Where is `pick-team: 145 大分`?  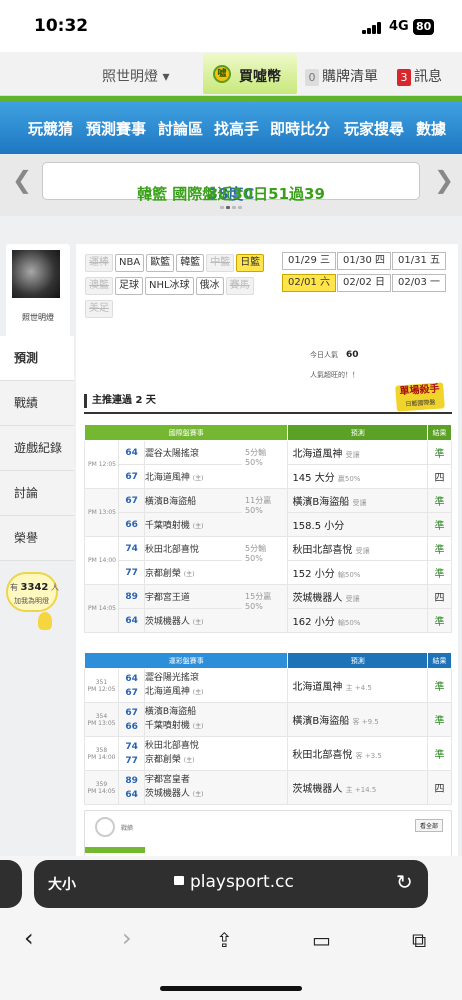
pick-team: 145 大分 is located at coordinates (313, 478).